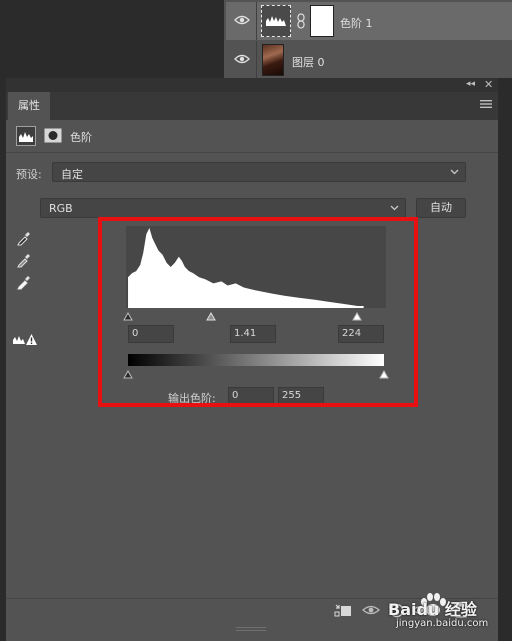 The height and width of the screenshot is (641, 512). I want to click on auto-button: 自动, so click(441, 208).